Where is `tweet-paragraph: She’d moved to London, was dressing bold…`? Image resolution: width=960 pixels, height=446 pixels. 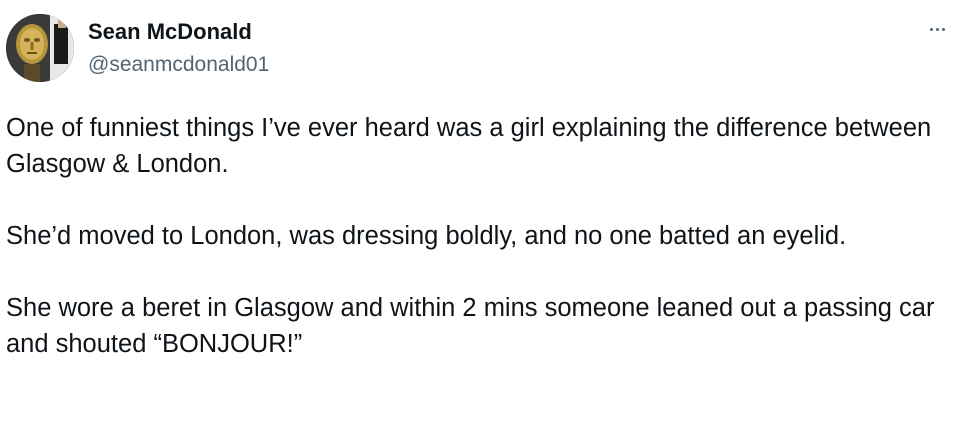 tweet-paragraph: She’d moved to London, was dressing bold… is located at coordinates (426, 236).